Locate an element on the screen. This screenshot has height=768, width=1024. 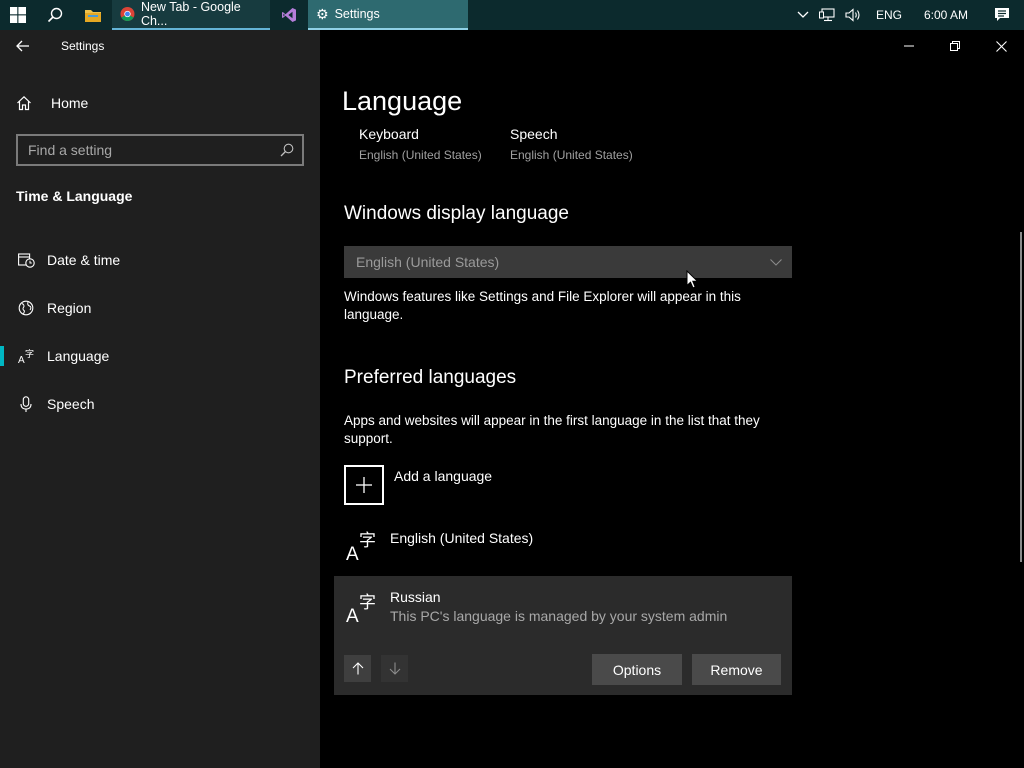
taskbar-search-button is located at coordinates (55, 15).